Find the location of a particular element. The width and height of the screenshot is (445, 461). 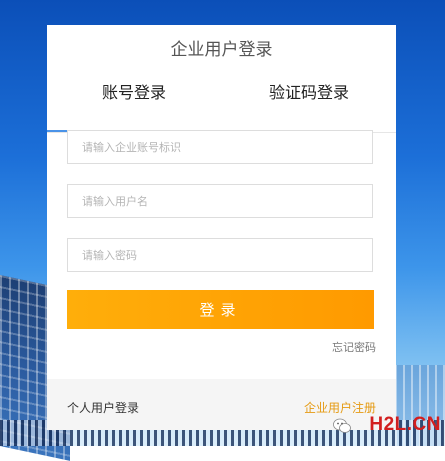

username-input is located at coordinates (220, 201).